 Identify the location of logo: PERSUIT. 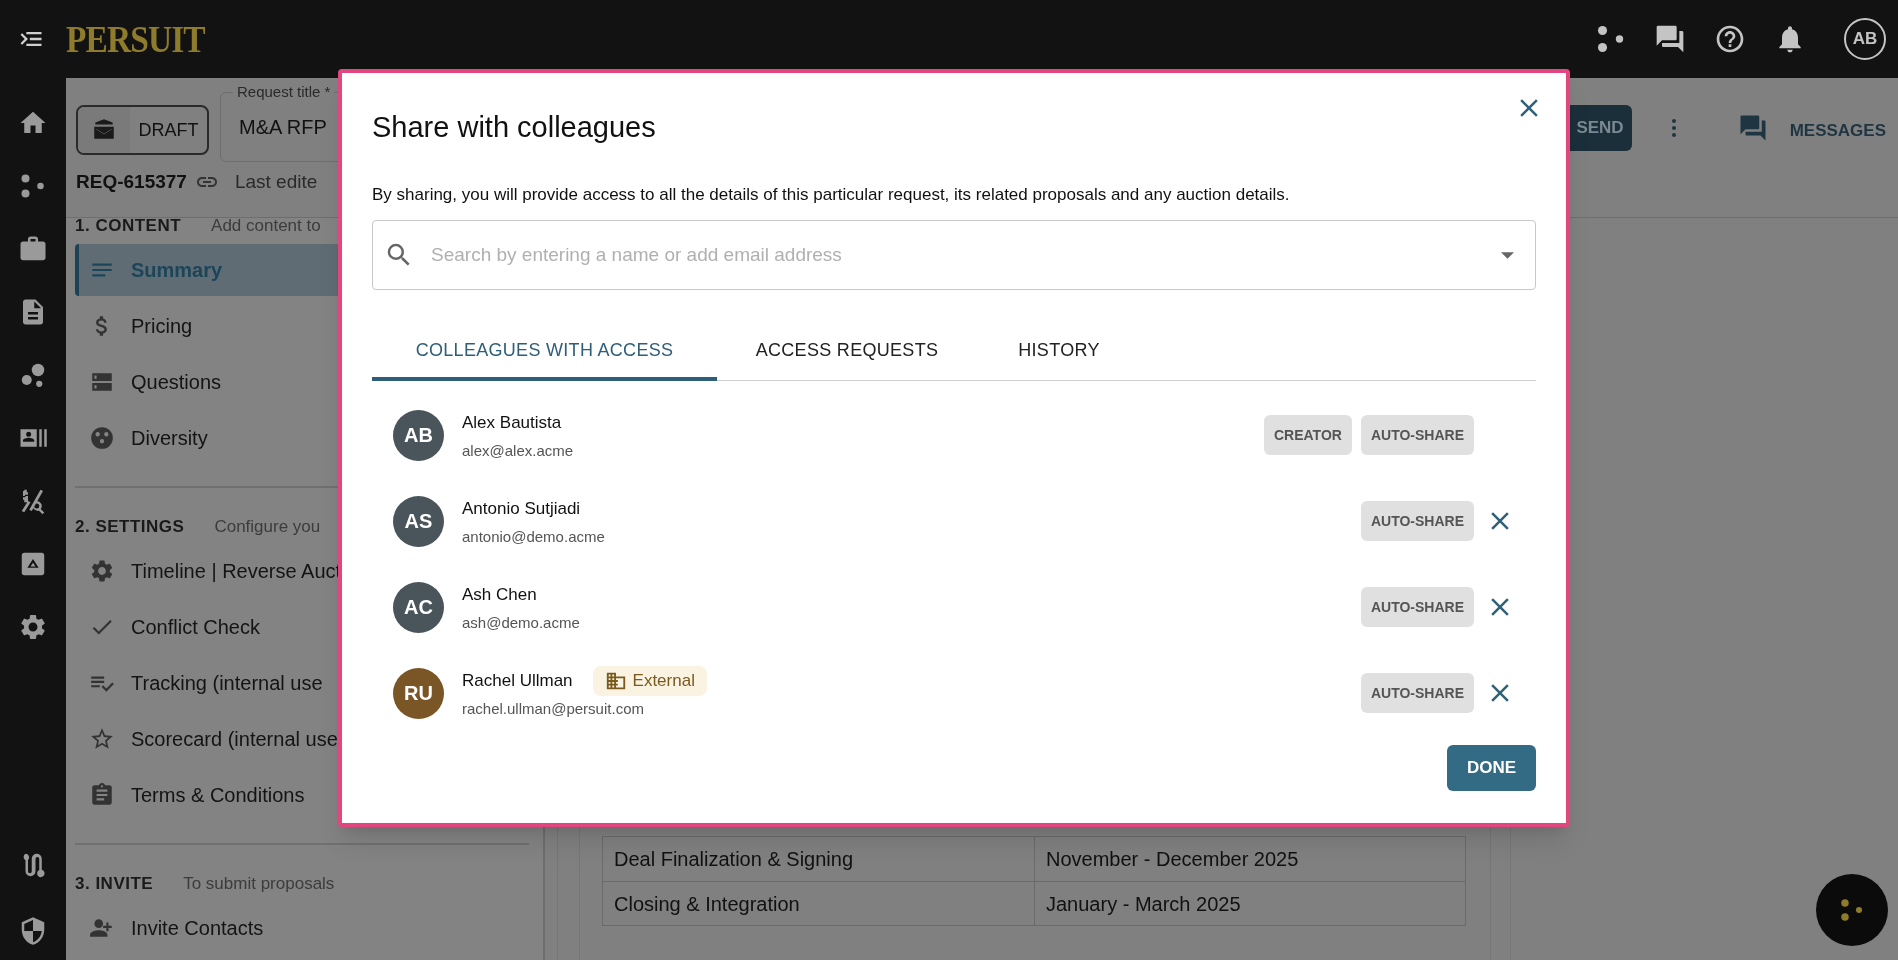
(135, 39).